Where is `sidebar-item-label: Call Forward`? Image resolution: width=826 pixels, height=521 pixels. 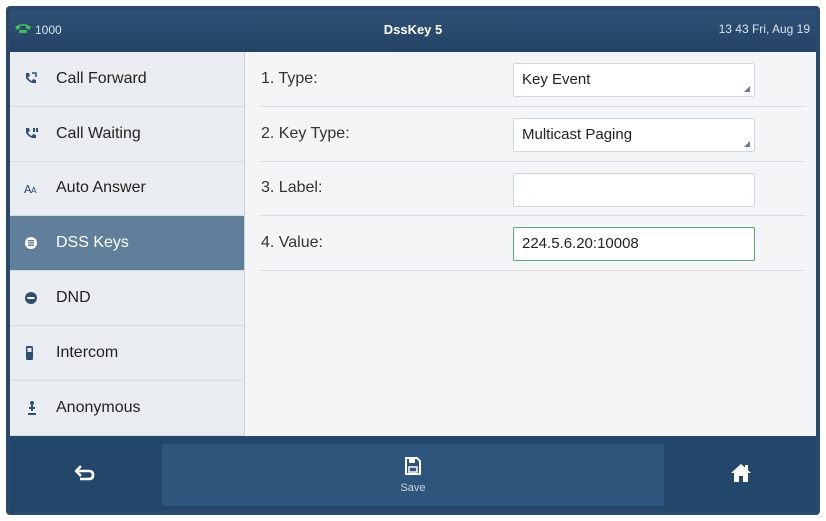
sidebar-item-label: Call Forward is located at coordinates (101, 78).